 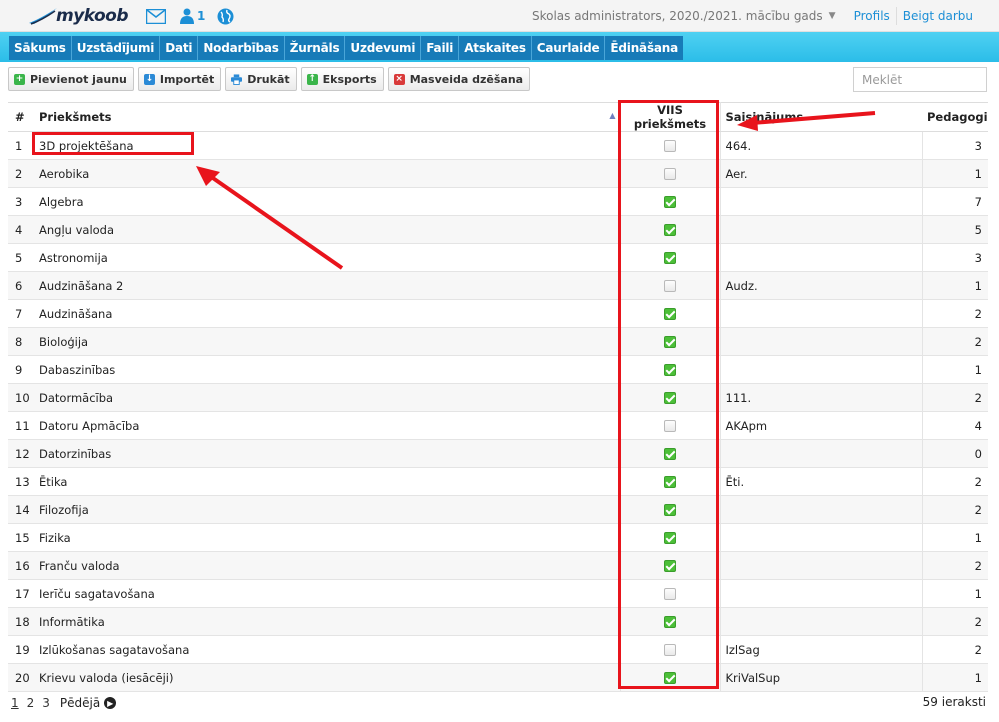 I want to click on subject-name: 3D projektēšana, so click(x=327, y=145).